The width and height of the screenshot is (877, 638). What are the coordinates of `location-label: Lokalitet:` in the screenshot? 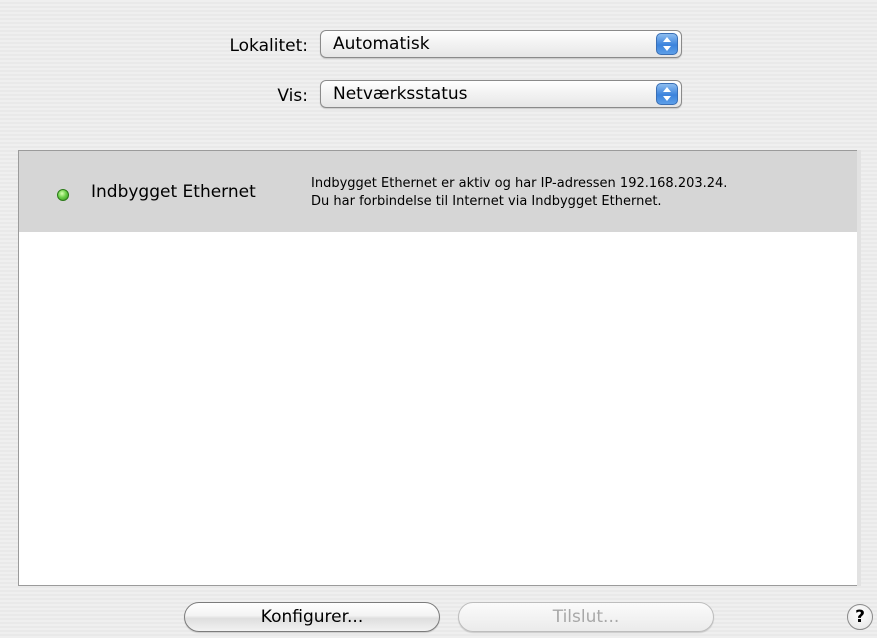 It's located at (268, 46).